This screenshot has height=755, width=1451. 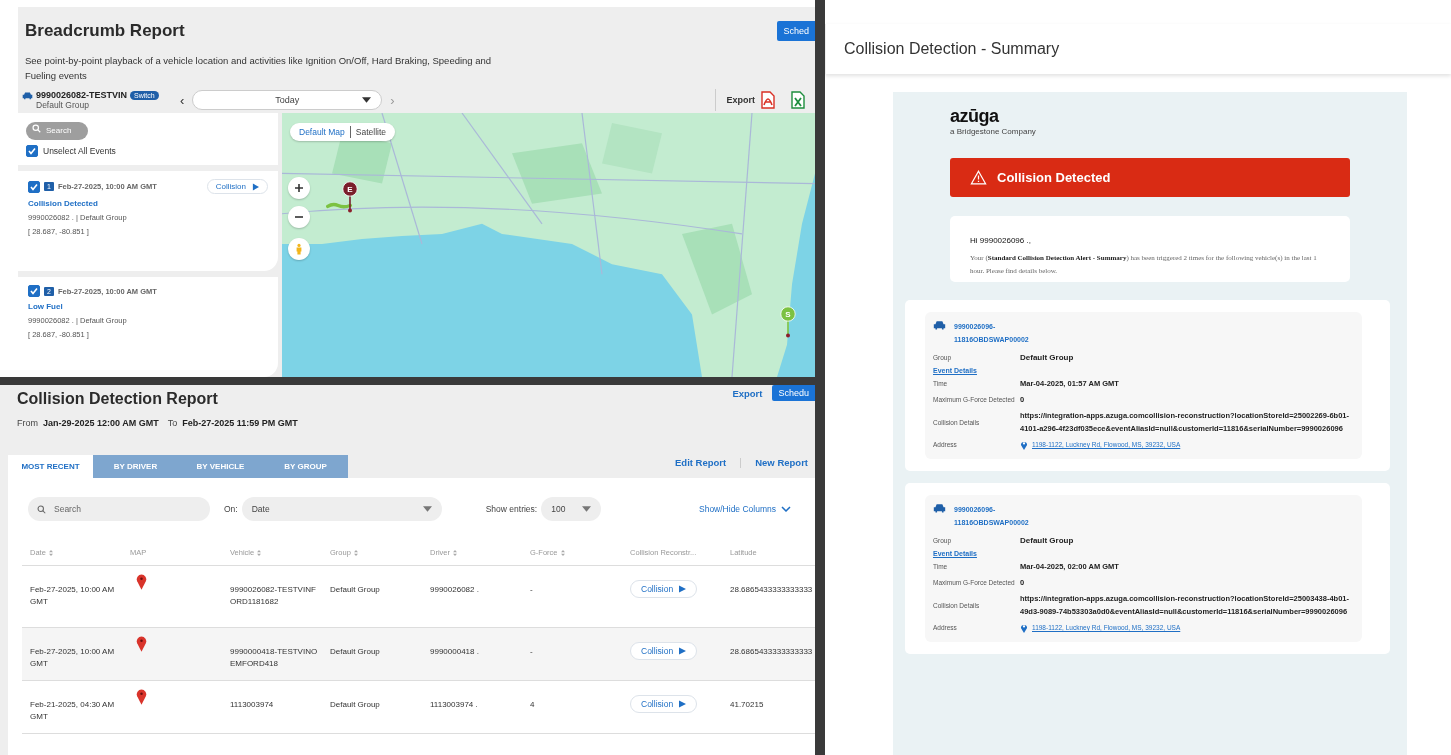 What do you see at coordinates (532, 705) in the screenshot?
I see `table-cell-text: 4` at bounding box center [532, 705].